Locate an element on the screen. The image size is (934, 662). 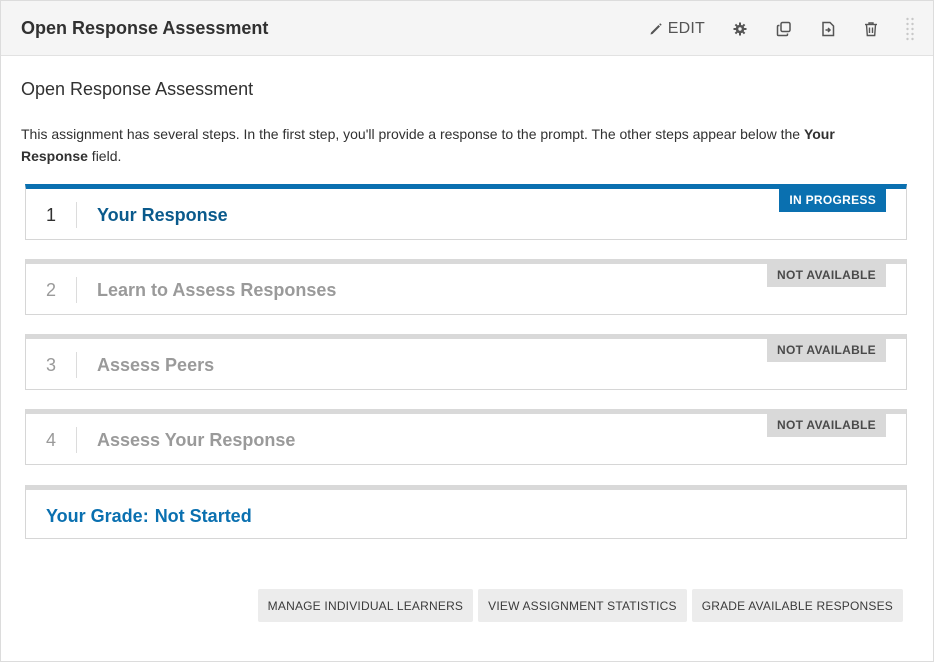
grade-title: Your Grade: is located at coordinates (97, 516).